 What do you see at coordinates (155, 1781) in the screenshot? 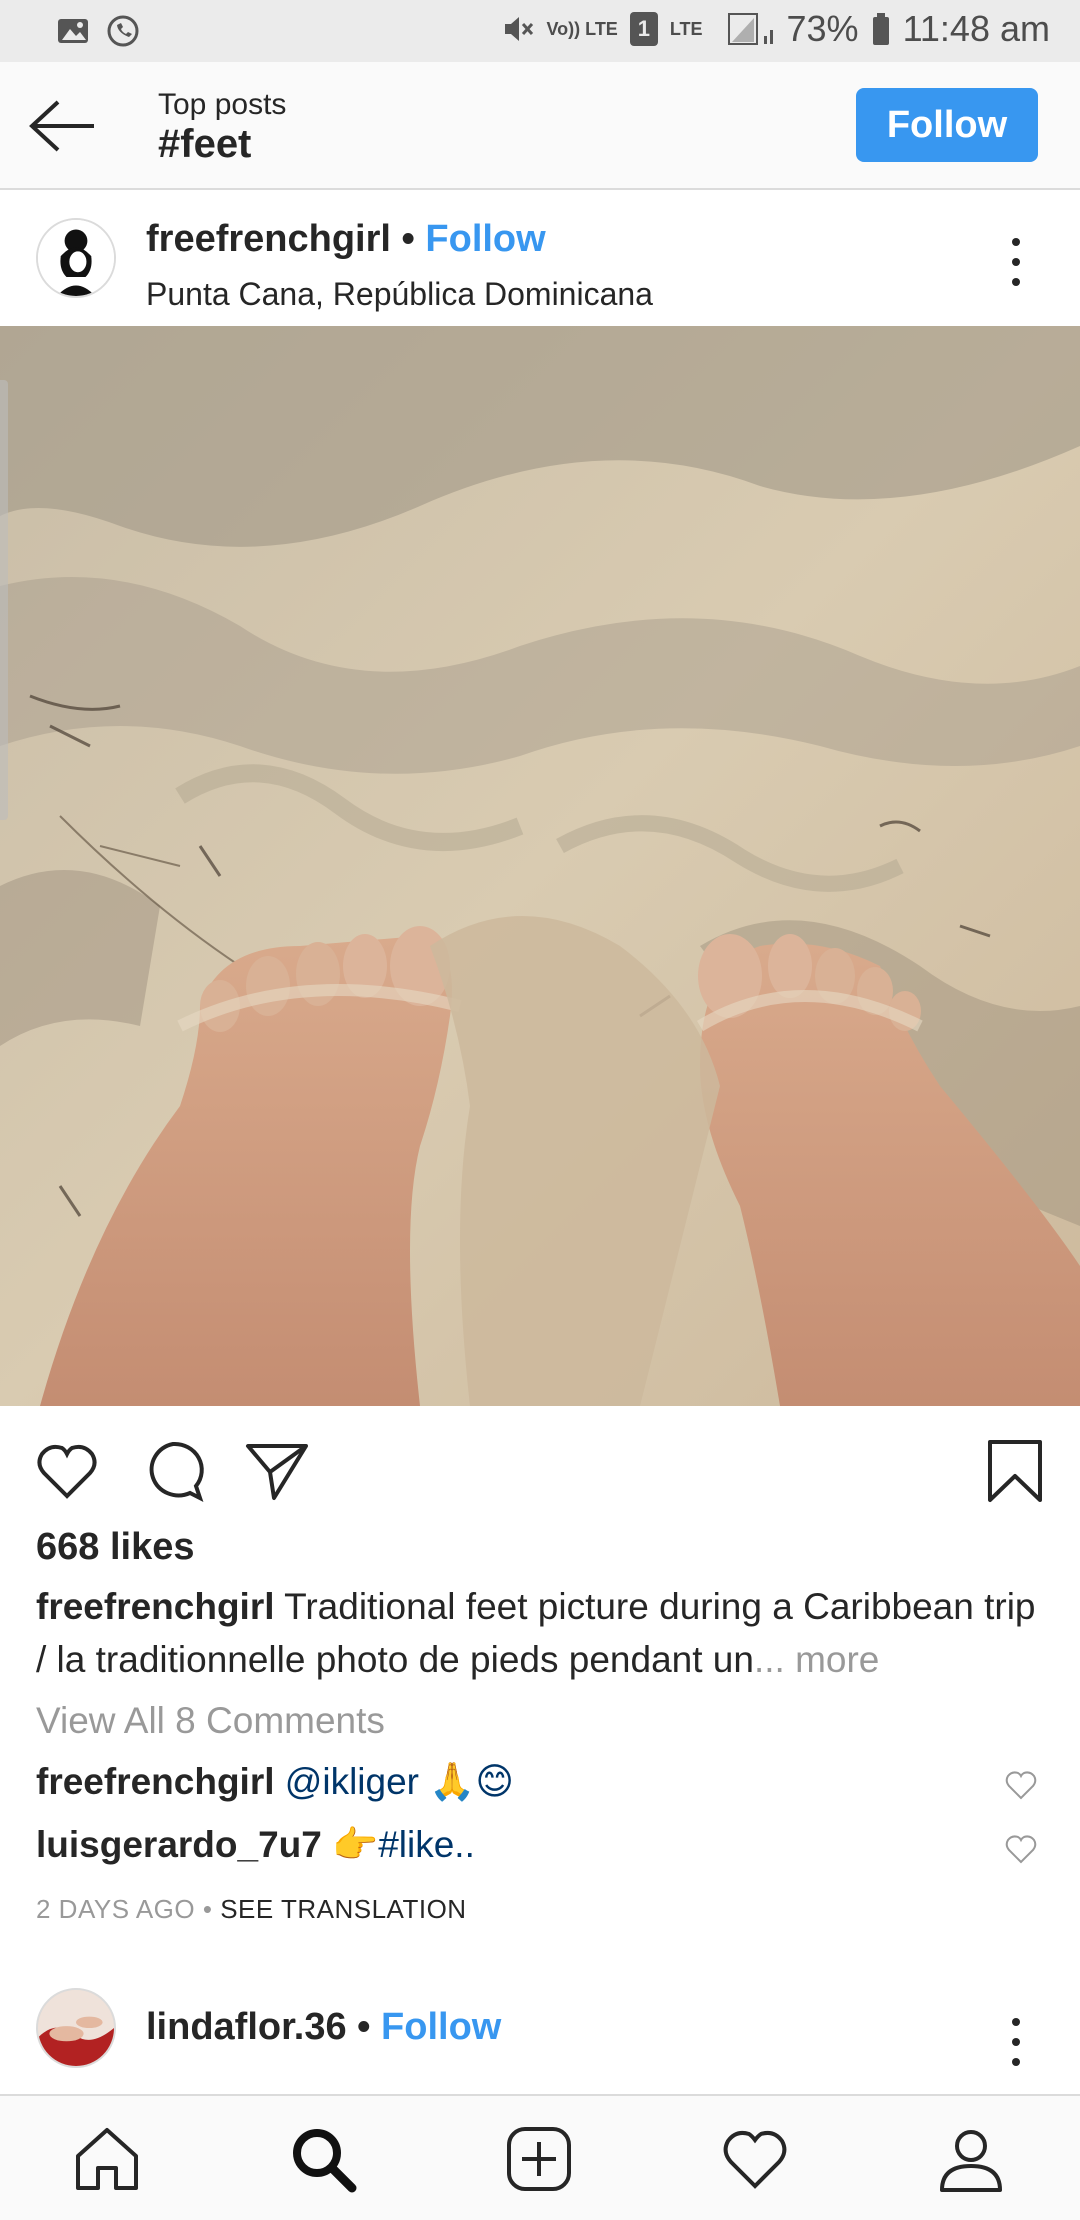
I see `comment-username: freefrenchgirl` at bounding box center [155, 1781].